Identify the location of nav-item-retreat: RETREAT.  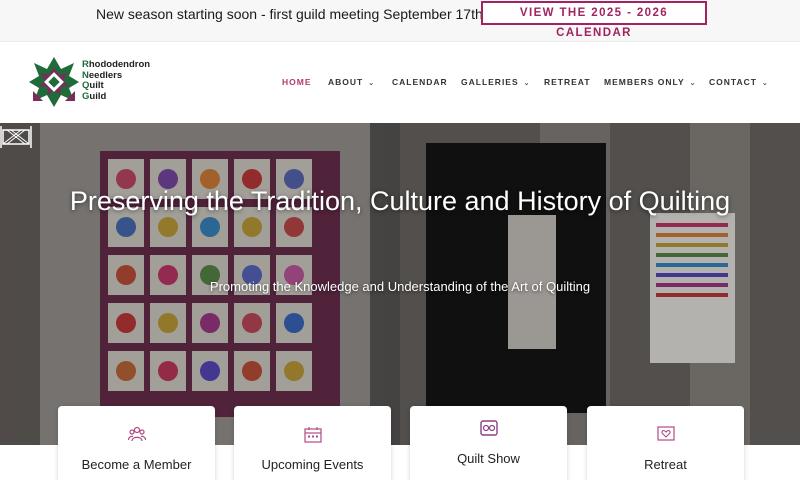
(567, 82).